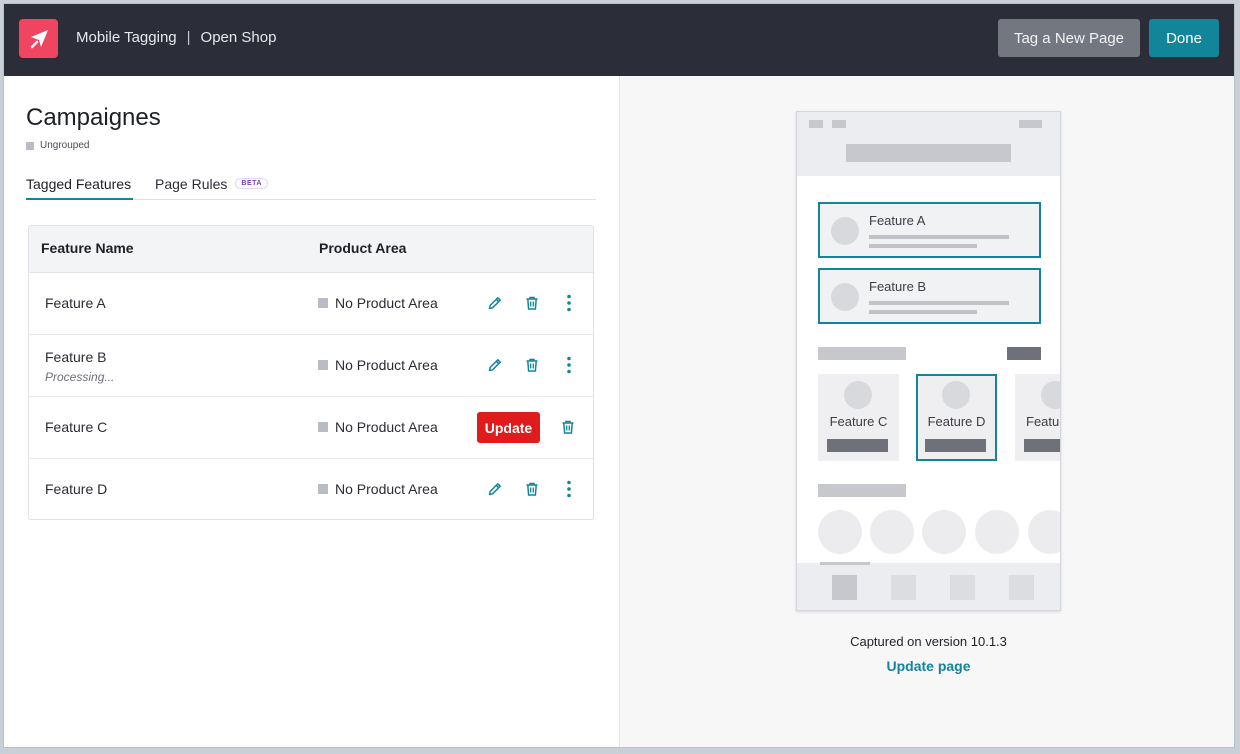 The image size is (1240, 754). What do you see at coordinates (928, 153) in the screenshot?
I see `preview-title-placeholder` at bounding box center [928, 153].